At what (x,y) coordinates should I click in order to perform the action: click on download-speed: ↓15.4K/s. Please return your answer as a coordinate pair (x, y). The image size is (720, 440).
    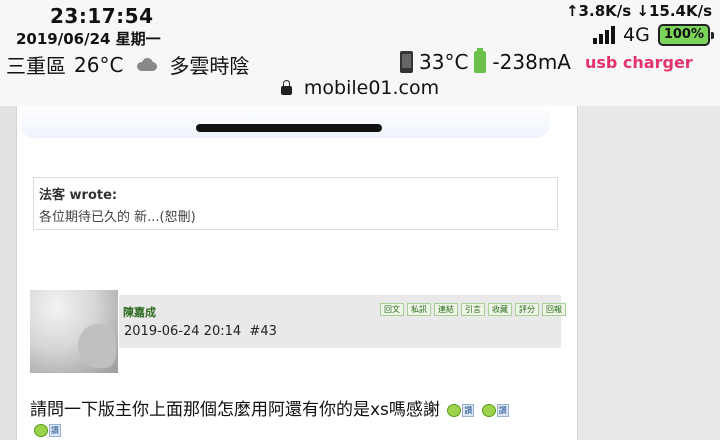
    Looking at the image, I should click on (674, 11).